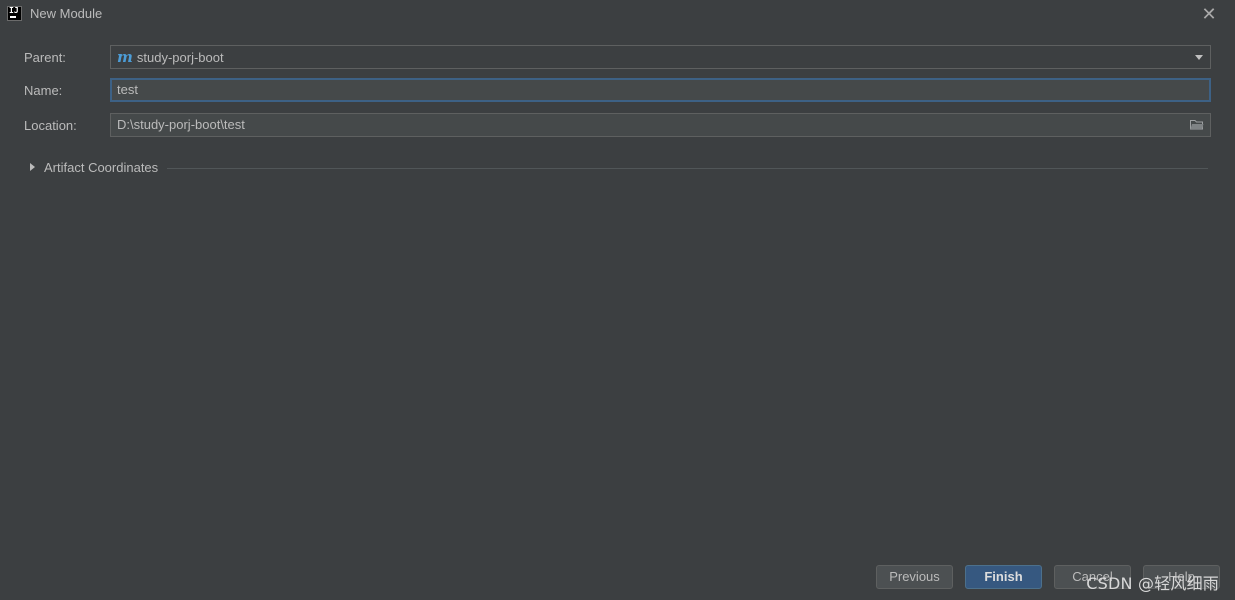  I want to click on folder-icon, so click(1197, 124).